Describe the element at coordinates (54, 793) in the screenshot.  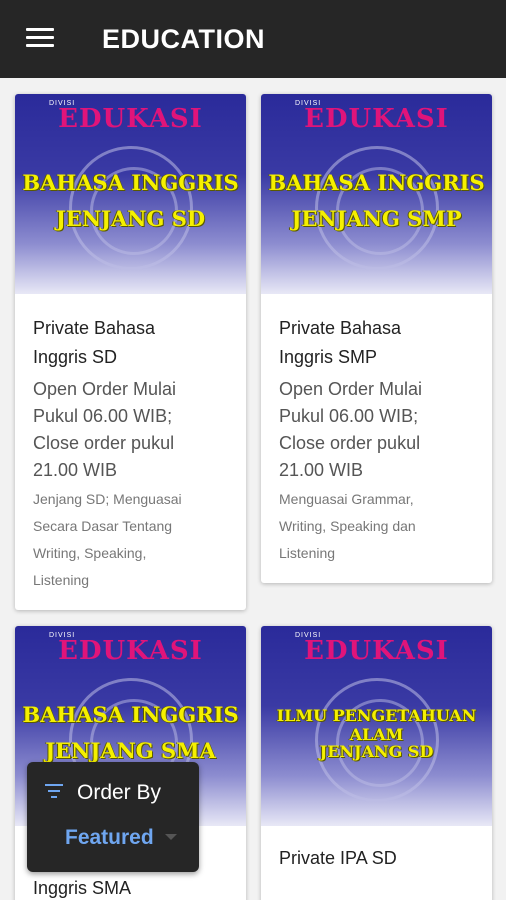
I see `sort-icon` at that location.